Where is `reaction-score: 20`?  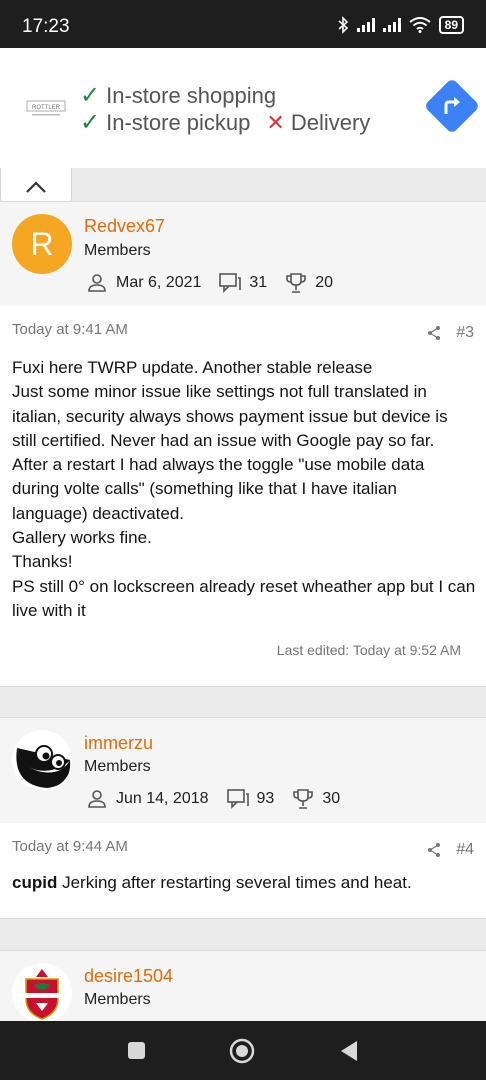 reaction-score: 20 is located at coordinates (324, 282).